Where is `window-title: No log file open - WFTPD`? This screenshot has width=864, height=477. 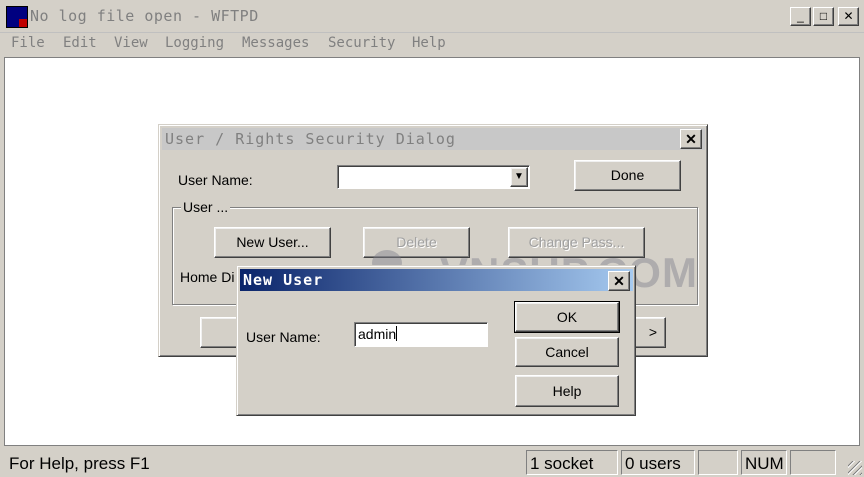
window-title: No log file open - WFTPD is located at coordinates (144, 16).